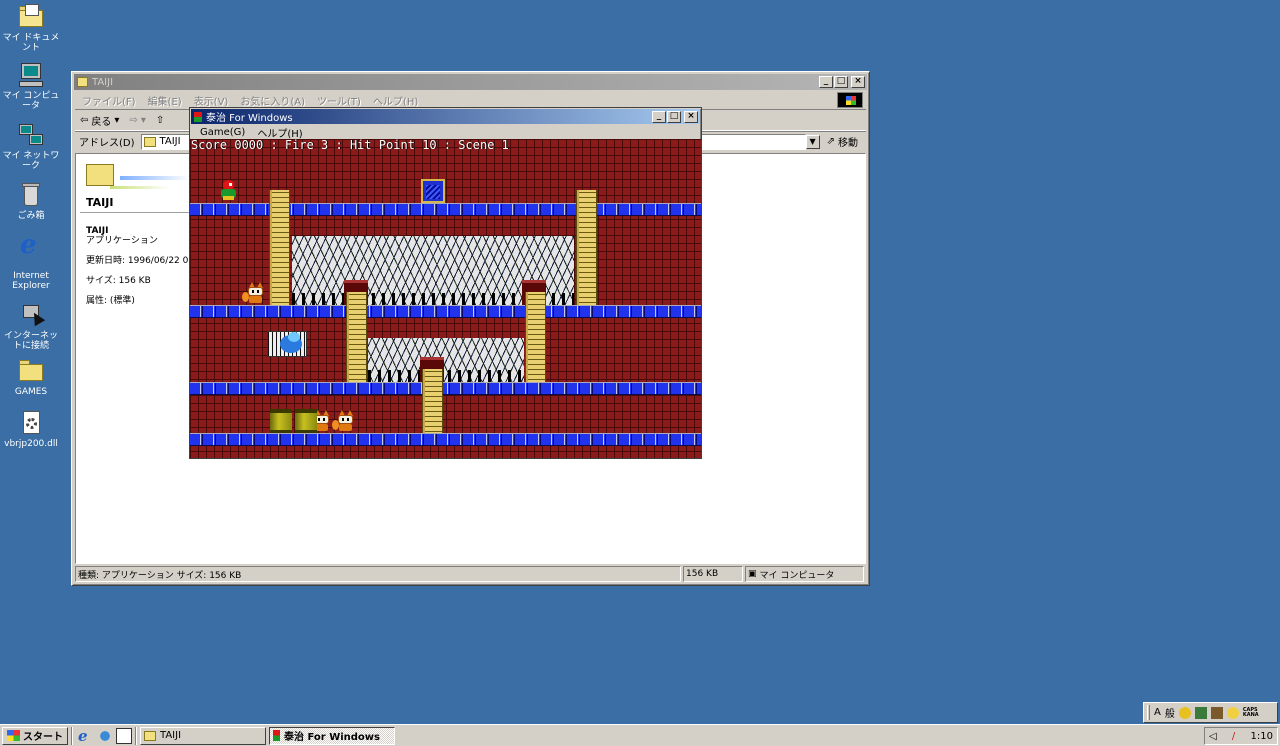 The image size is (1280, 746). Describe the element at coordinates (30, 341) in the screenshot. I see `desktop-icon-label: インターネットに接続` at that location.